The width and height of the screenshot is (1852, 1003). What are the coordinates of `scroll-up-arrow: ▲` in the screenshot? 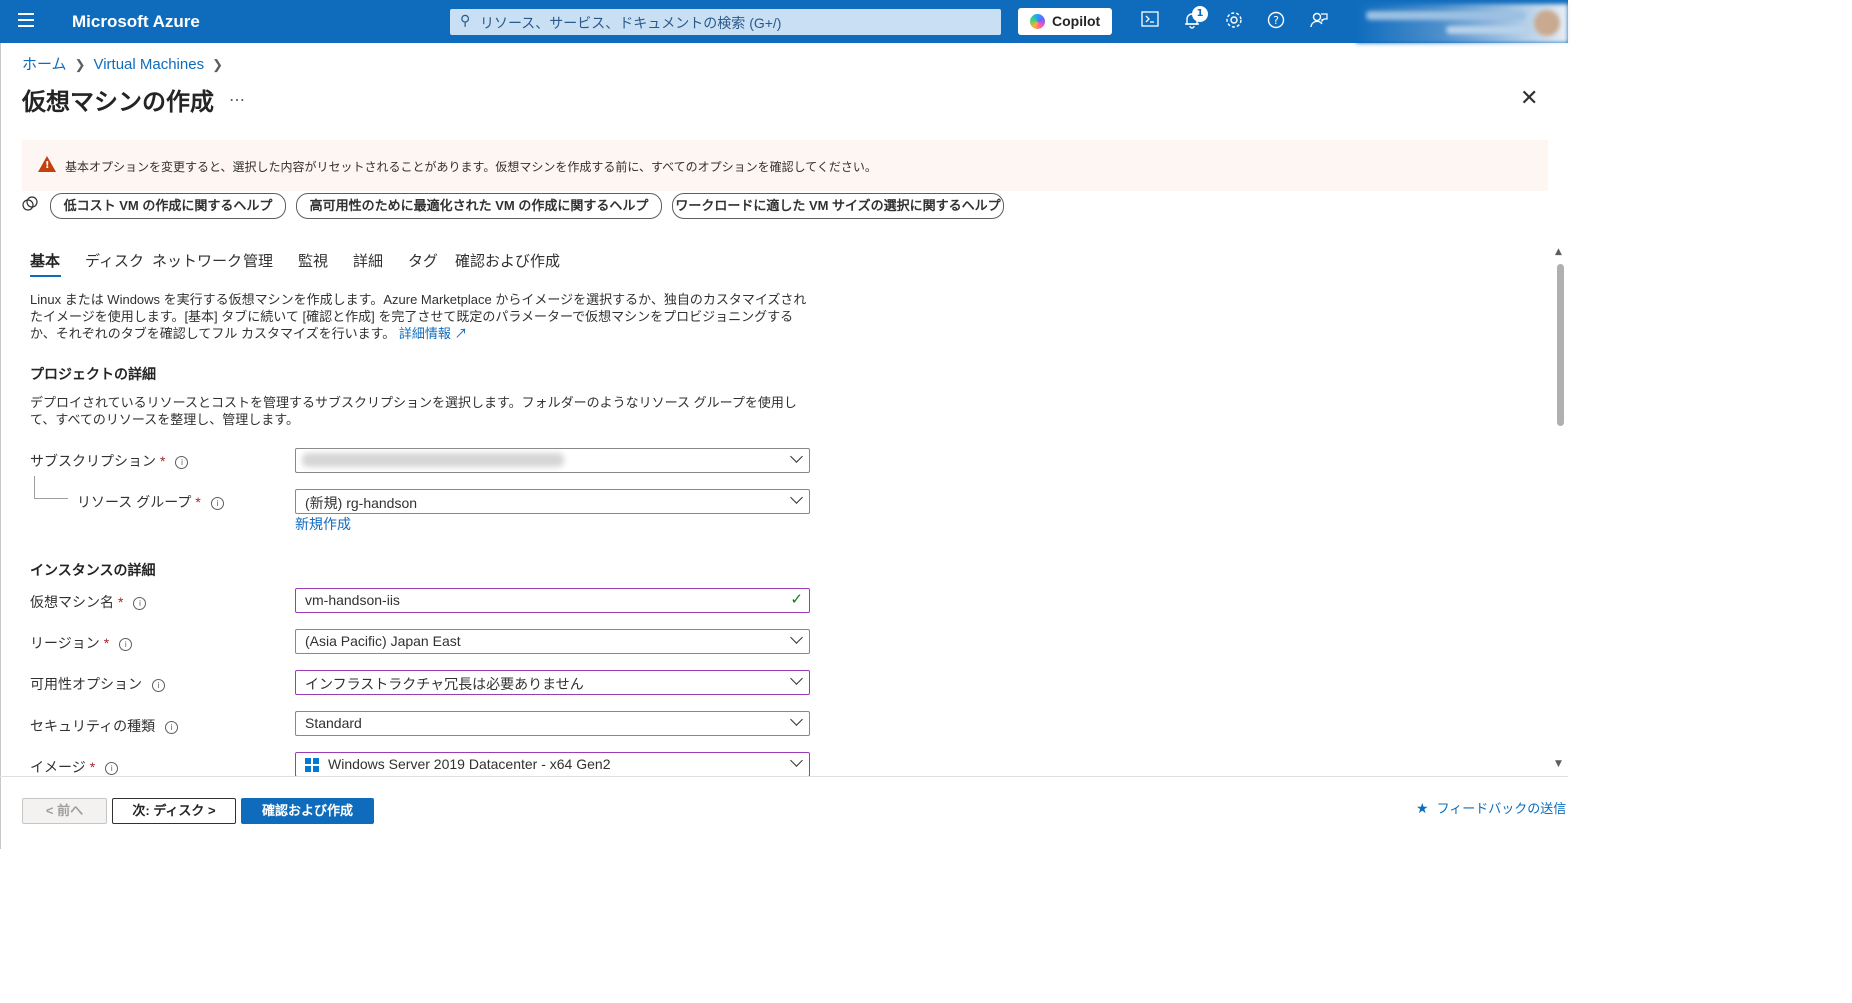 It's located at (1558, 252).